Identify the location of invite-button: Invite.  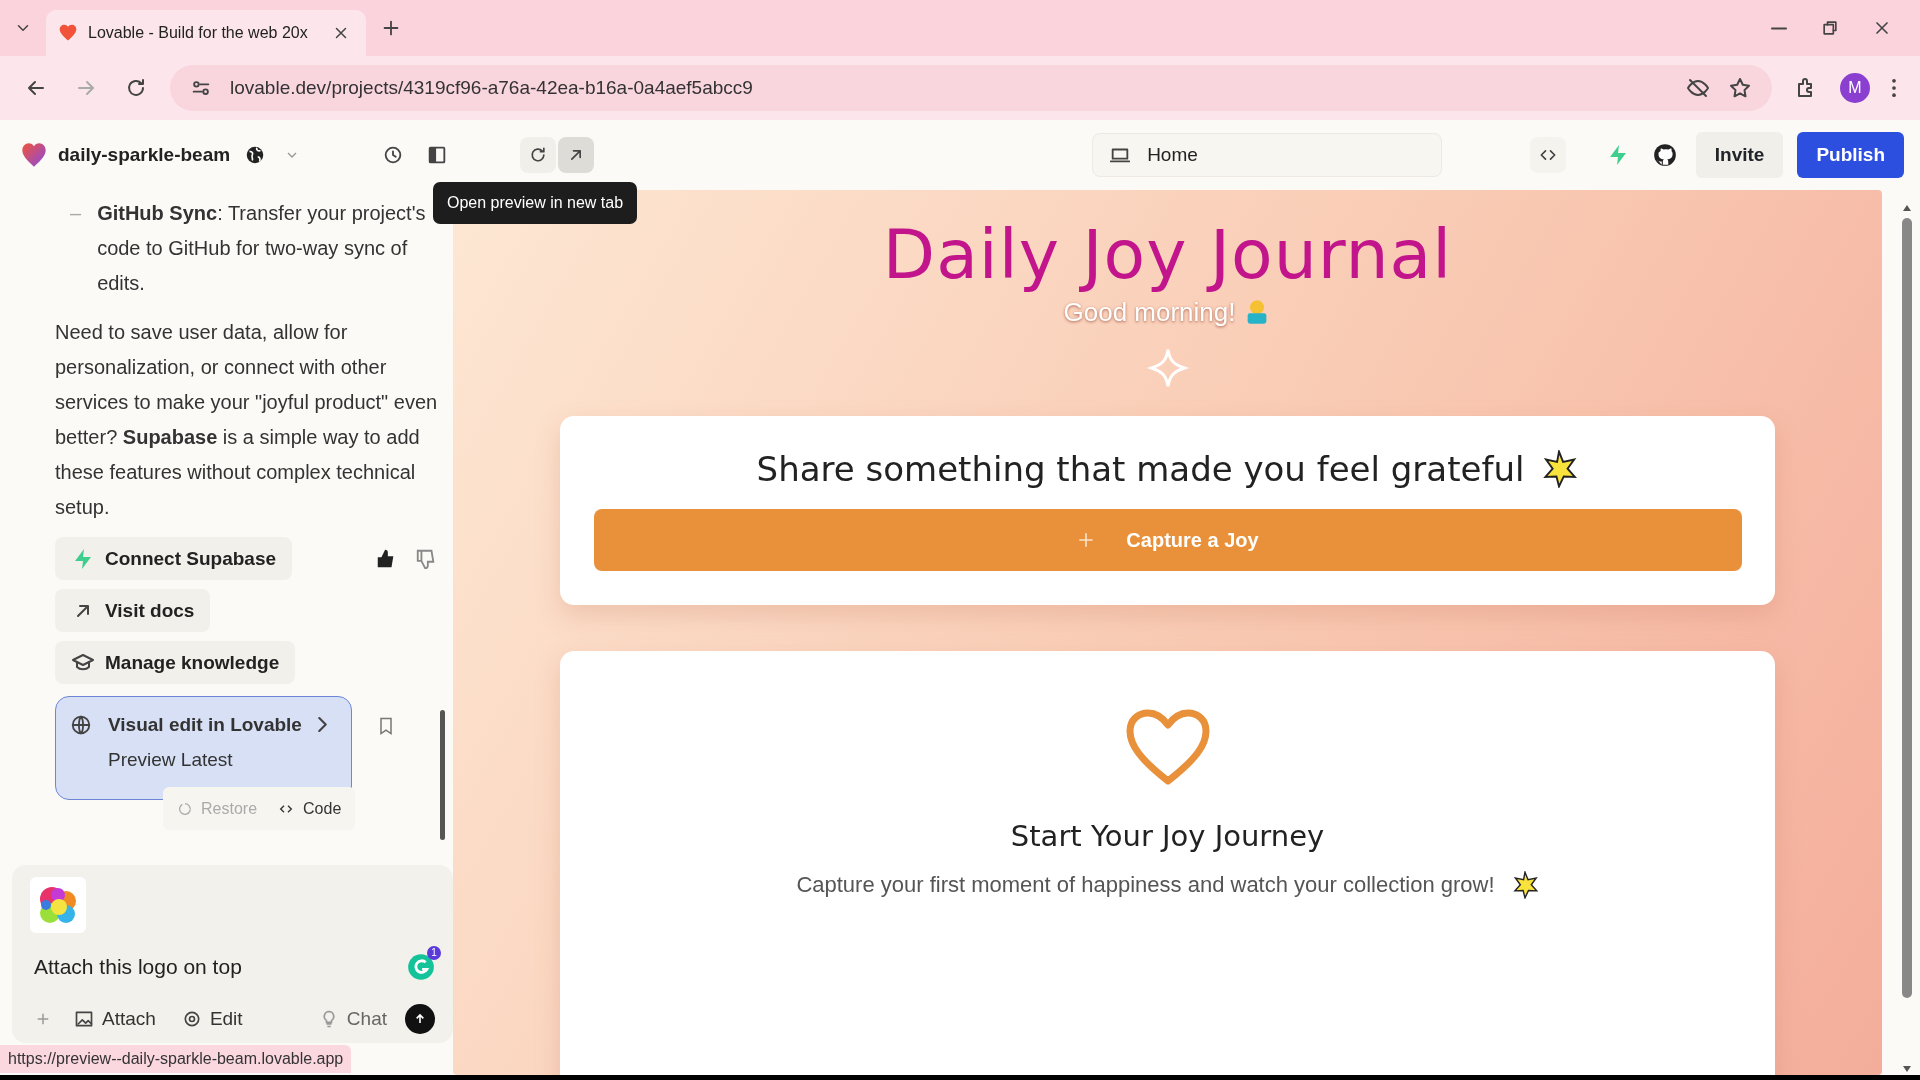
(1739, 155).